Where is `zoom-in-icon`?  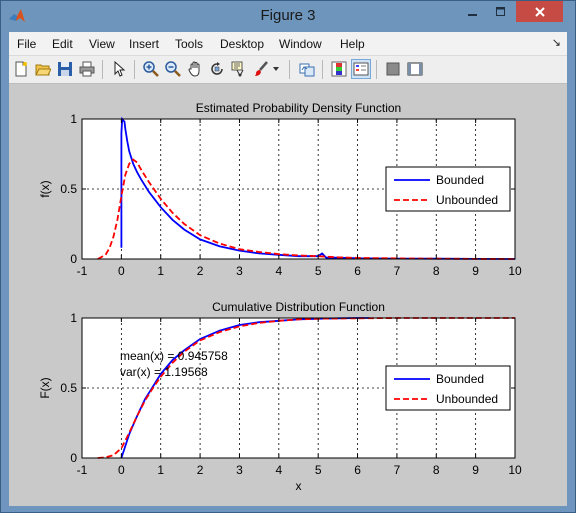
zoom-in-icon is located at coordinates (151, 69).